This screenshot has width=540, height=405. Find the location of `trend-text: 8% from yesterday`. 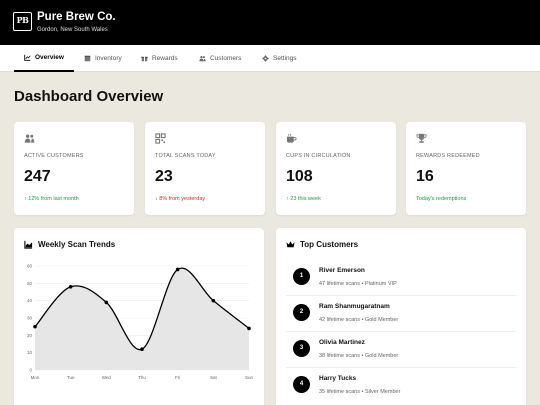

trend-text: 8% from yesterday is located at coordinates (182, 199).